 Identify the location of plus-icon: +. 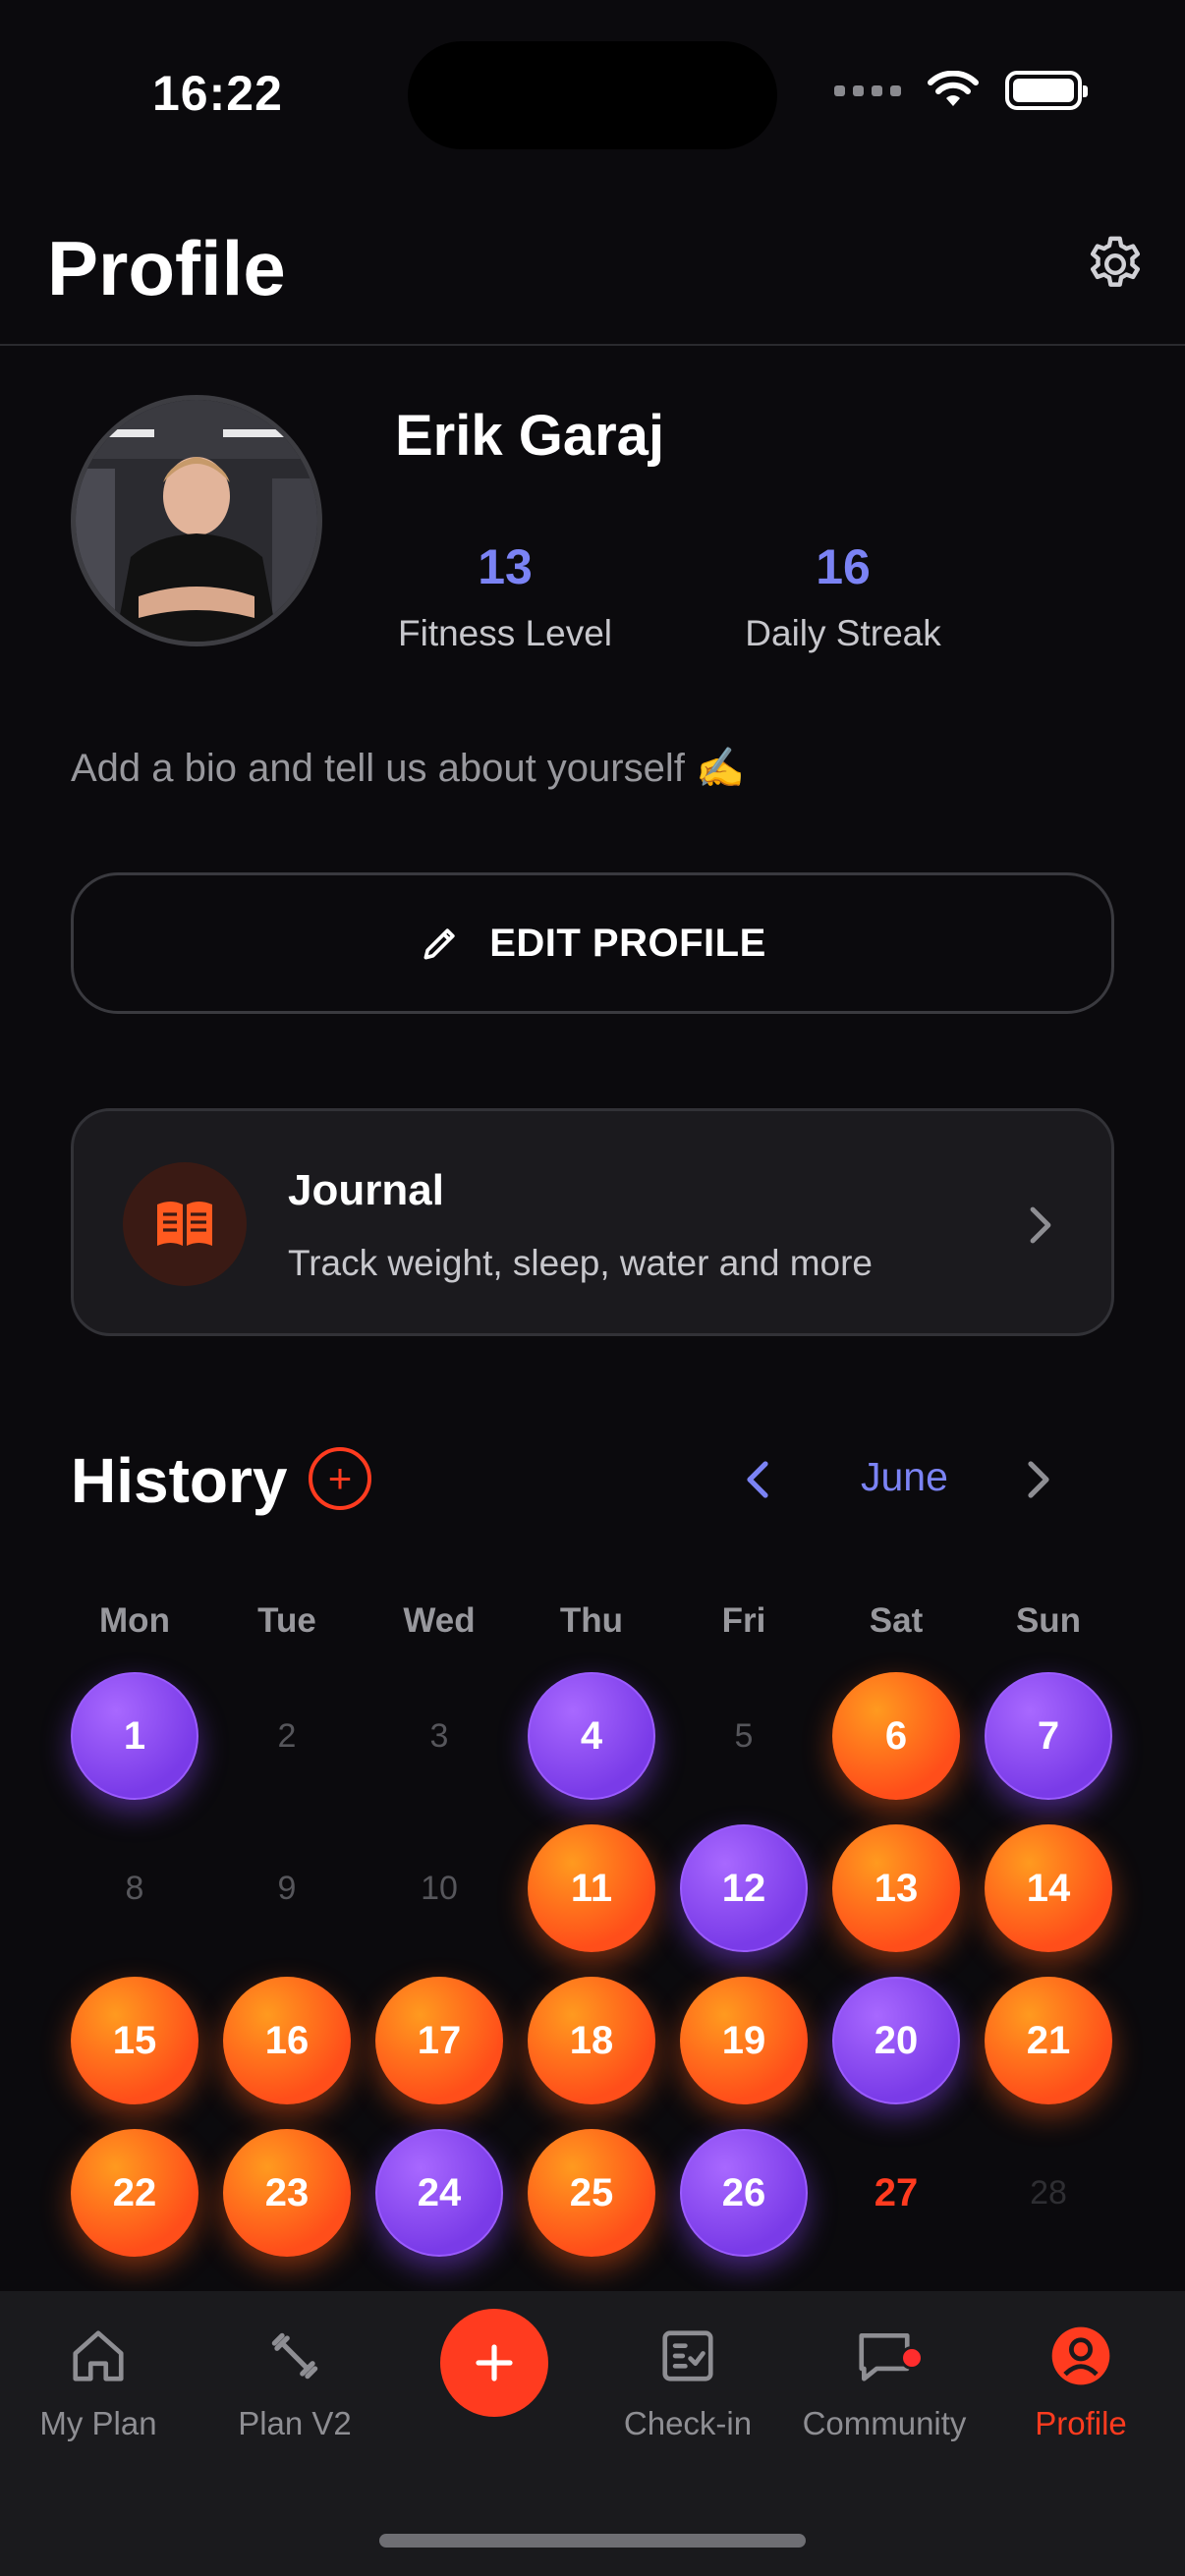
(340, 1478).